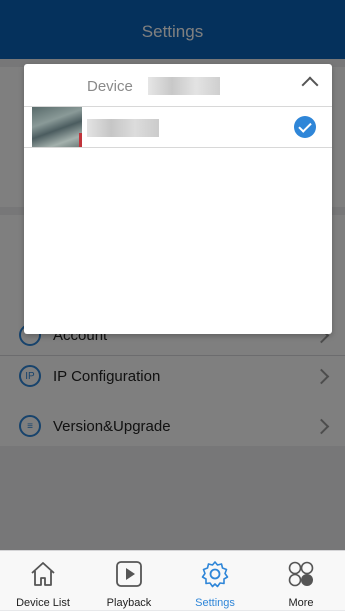 This screenshot has width=345, height=611. What do you see at coordinates (43, 574) in the screenshot?
I see `home-icon` at bounding box center [43, 574].